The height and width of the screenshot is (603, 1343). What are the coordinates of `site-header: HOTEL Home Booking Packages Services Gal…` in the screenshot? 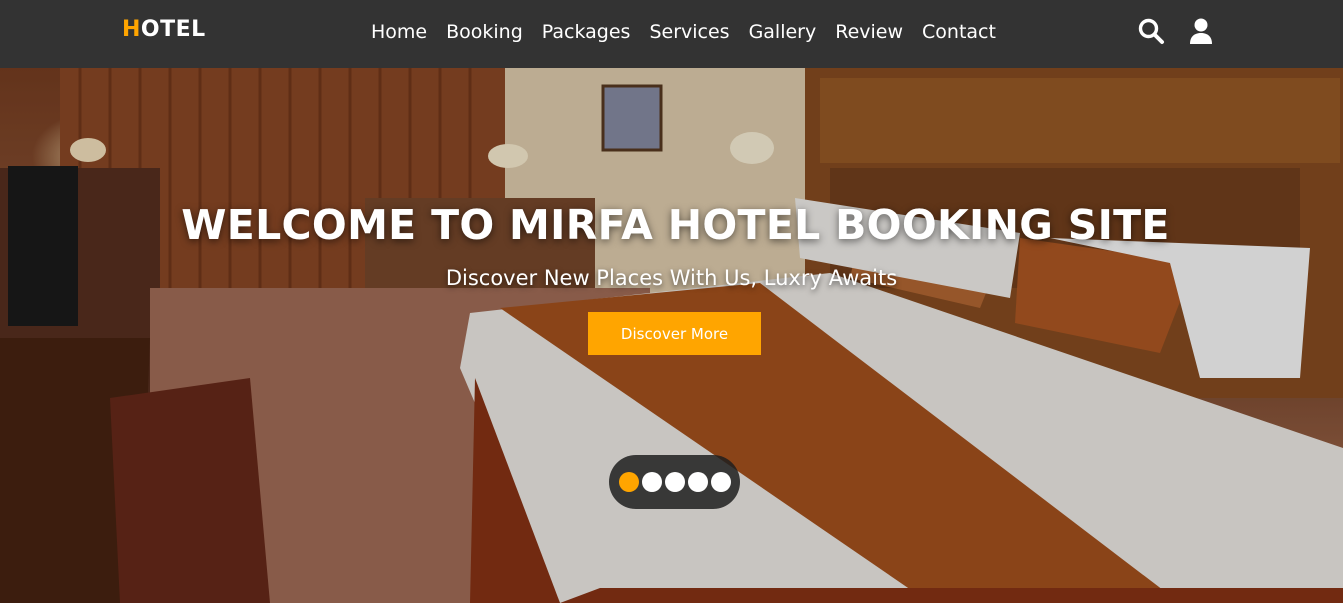 It's located at (671, 34).